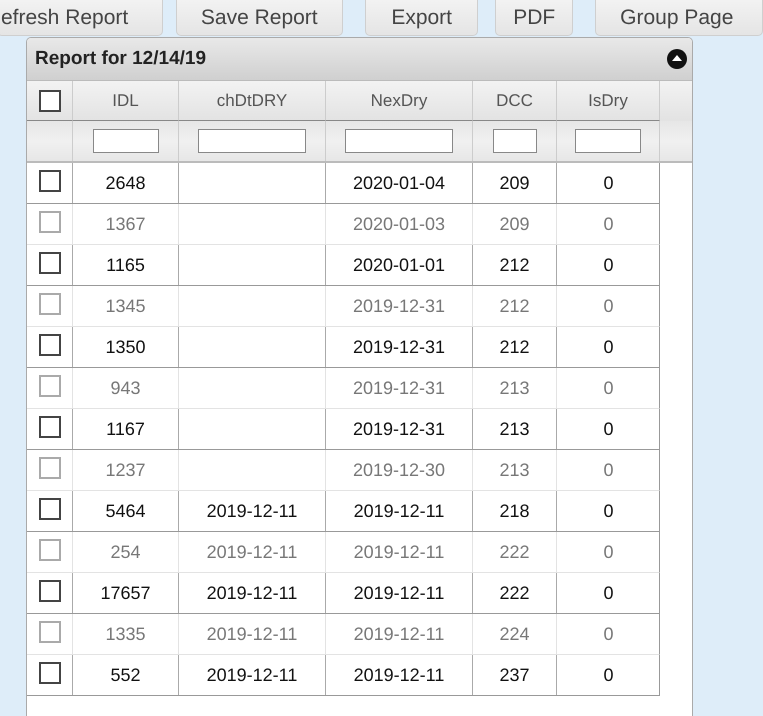 This screenshot has height=716, width=763. What do you see at coordinates (125, 388) in the screenshot?
I see `table-cell: 943` at bounding box center [125, 388].